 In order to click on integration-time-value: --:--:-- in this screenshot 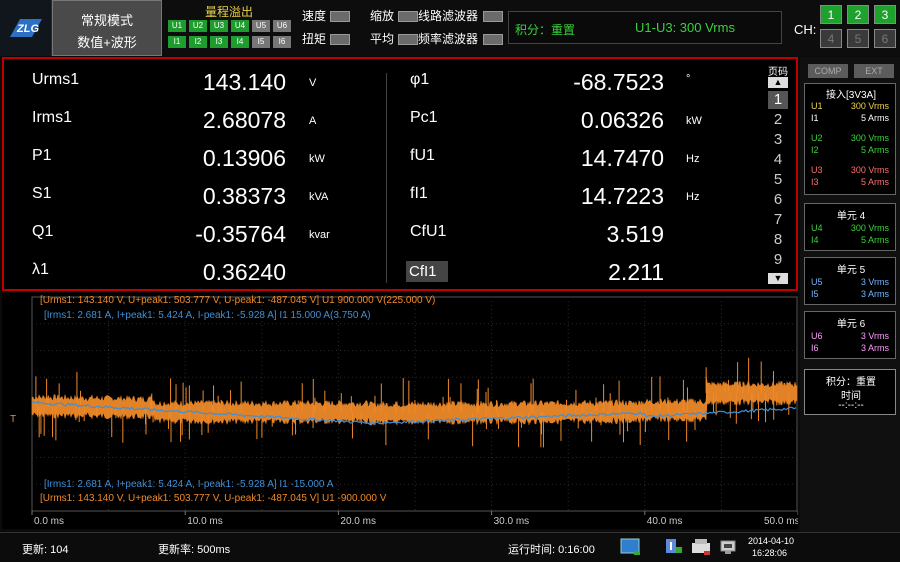, I will do `click(851, 405)`.